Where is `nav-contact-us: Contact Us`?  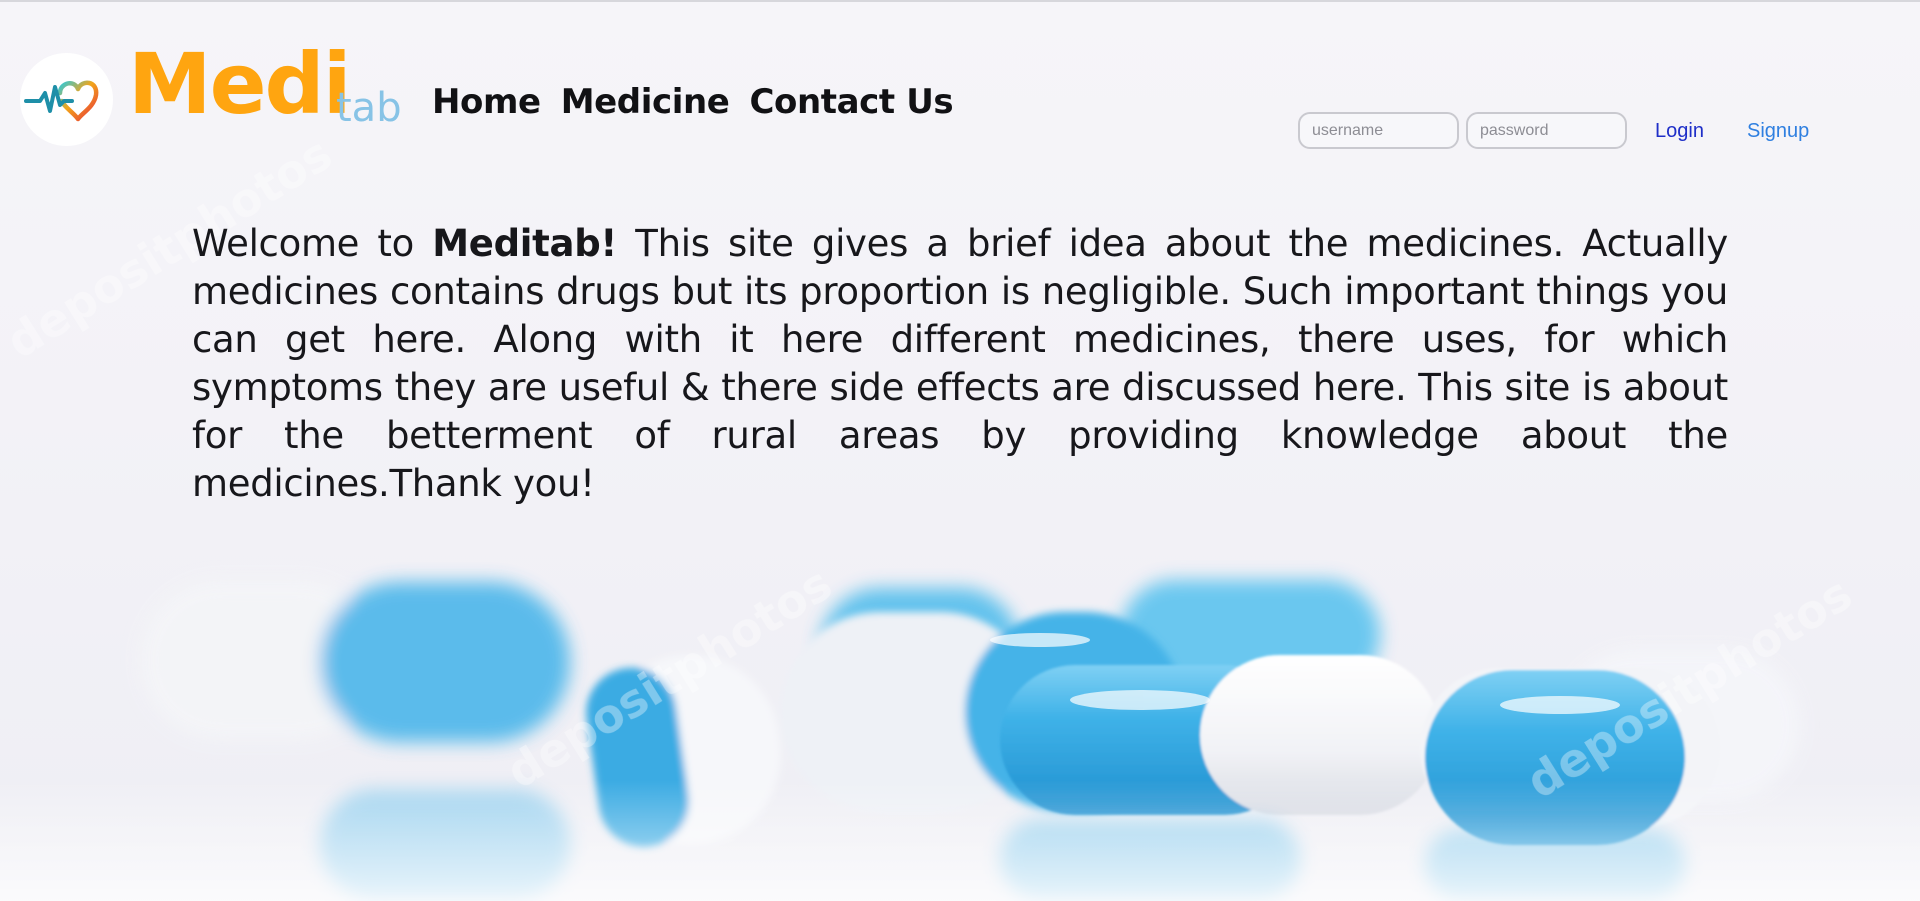 nav-contact-us: Contact Us is located at coordinates (851, 102).